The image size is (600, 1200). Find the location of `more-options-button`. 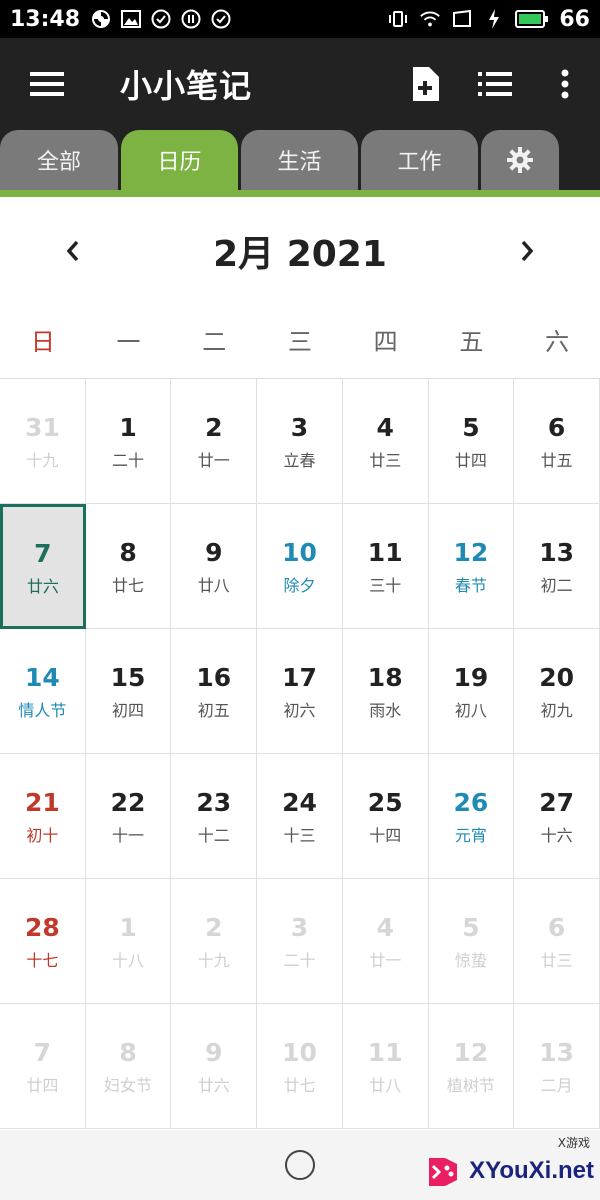

more-options-button is located at coordinates (565, 84).